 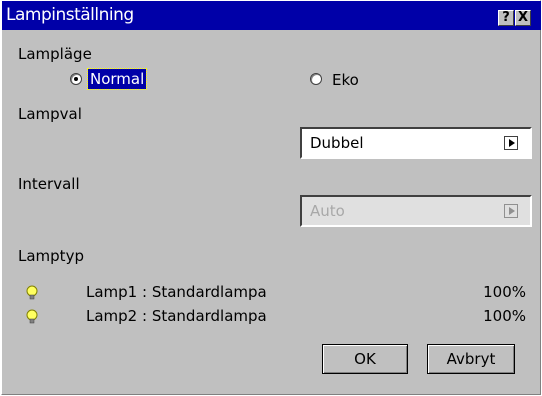 I want to click on lamp1-percent: 100%, so click(x=504, y=292).